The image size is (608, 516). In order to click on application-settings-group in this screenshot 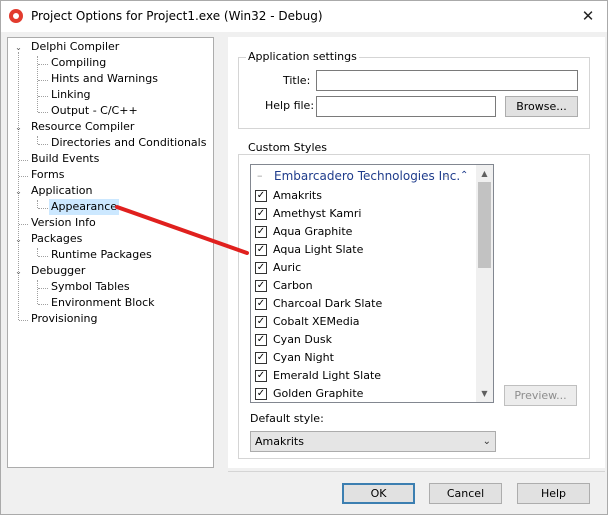, I will do `click(414, 93)`.